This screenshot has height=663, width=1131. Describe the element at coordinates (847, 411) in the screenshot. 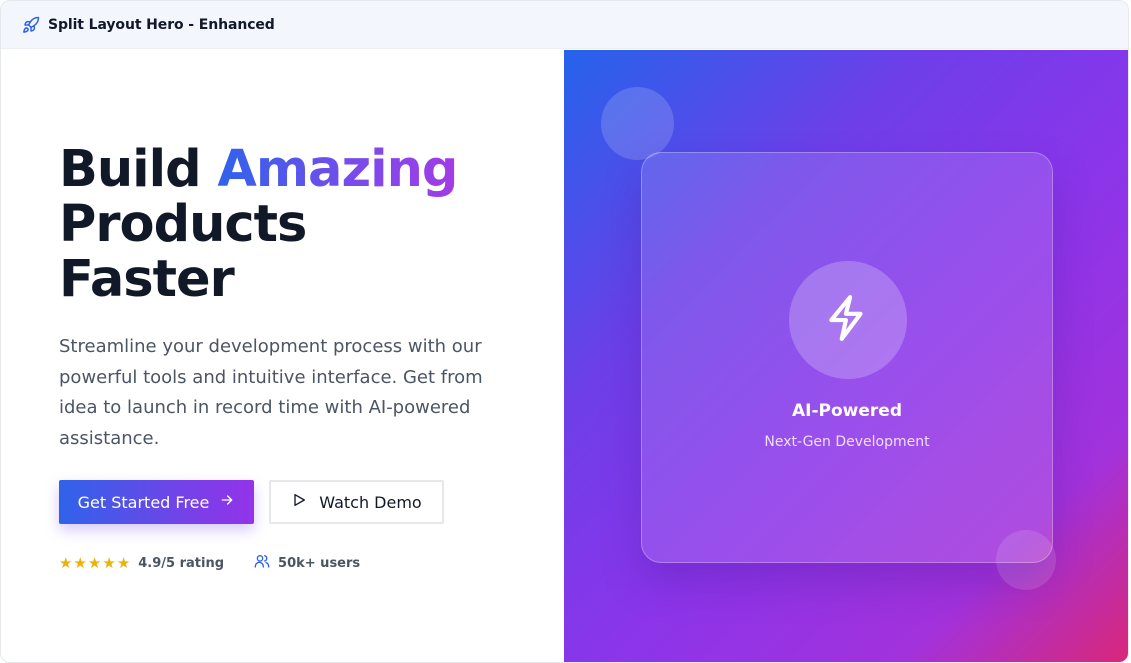

I see `feature-title: AI-Powered` at that location.